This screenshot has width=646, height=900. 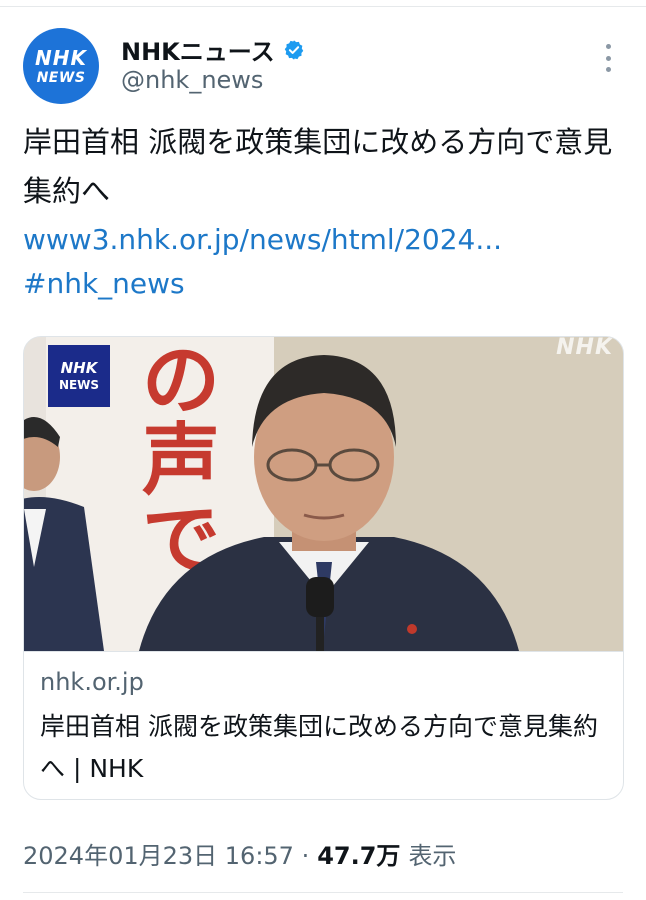 What do you see at coordinates (92, 682) in the screenshot?
I see `card-domain: nhk.or.jp` at bounding box center [92, 682].